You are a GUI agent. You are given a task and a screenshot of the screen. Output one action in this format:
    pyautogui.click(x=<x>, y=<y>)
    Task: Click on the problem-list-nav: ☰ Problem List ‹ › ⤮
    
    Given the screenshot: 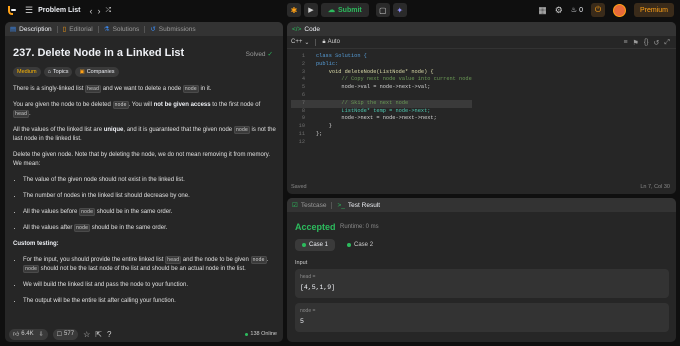 What is the action you would take?
    pyautogui.click(x=68, y=10)
    